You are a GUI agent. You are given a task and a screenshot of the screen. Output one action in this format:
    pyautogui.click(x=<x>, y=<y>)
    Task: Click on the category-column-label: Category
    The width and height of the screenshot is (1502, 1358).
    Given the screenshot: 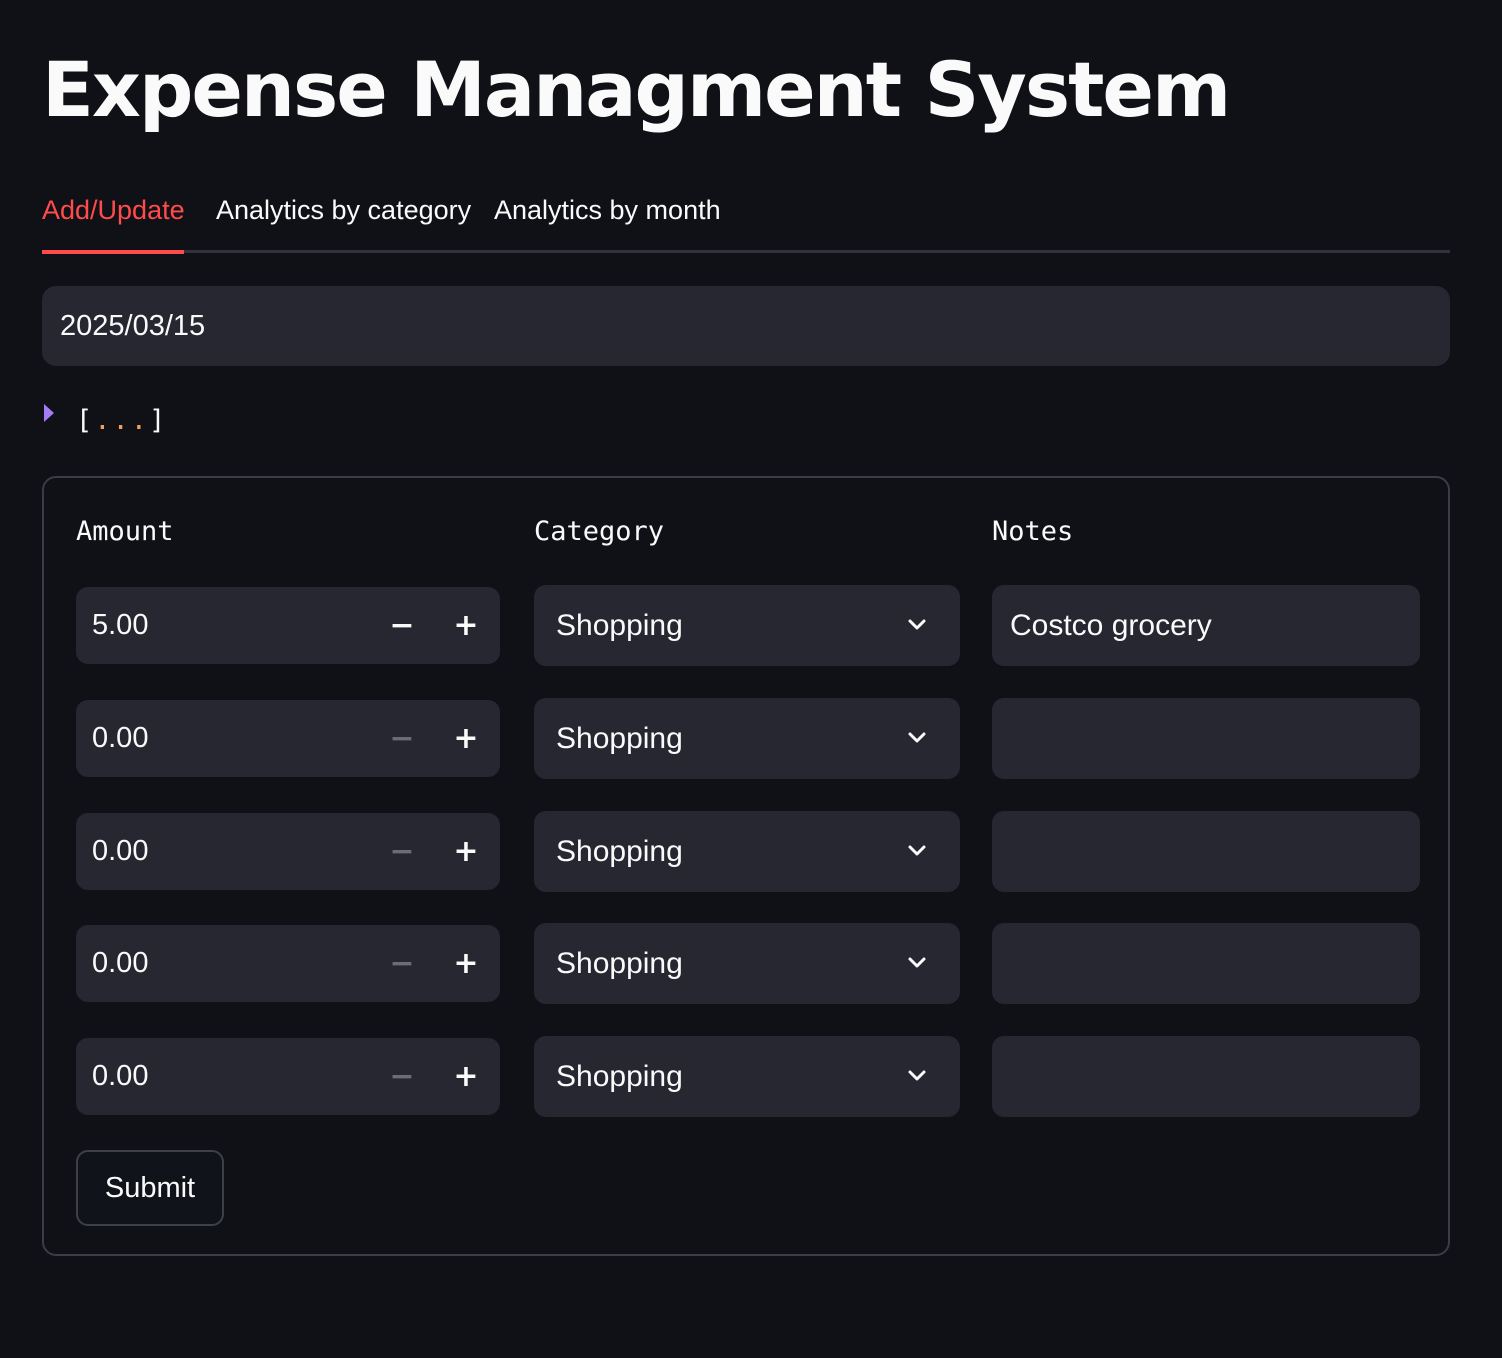 What is the action you would take?
    pyautogui.click(x=599, y=531)
    